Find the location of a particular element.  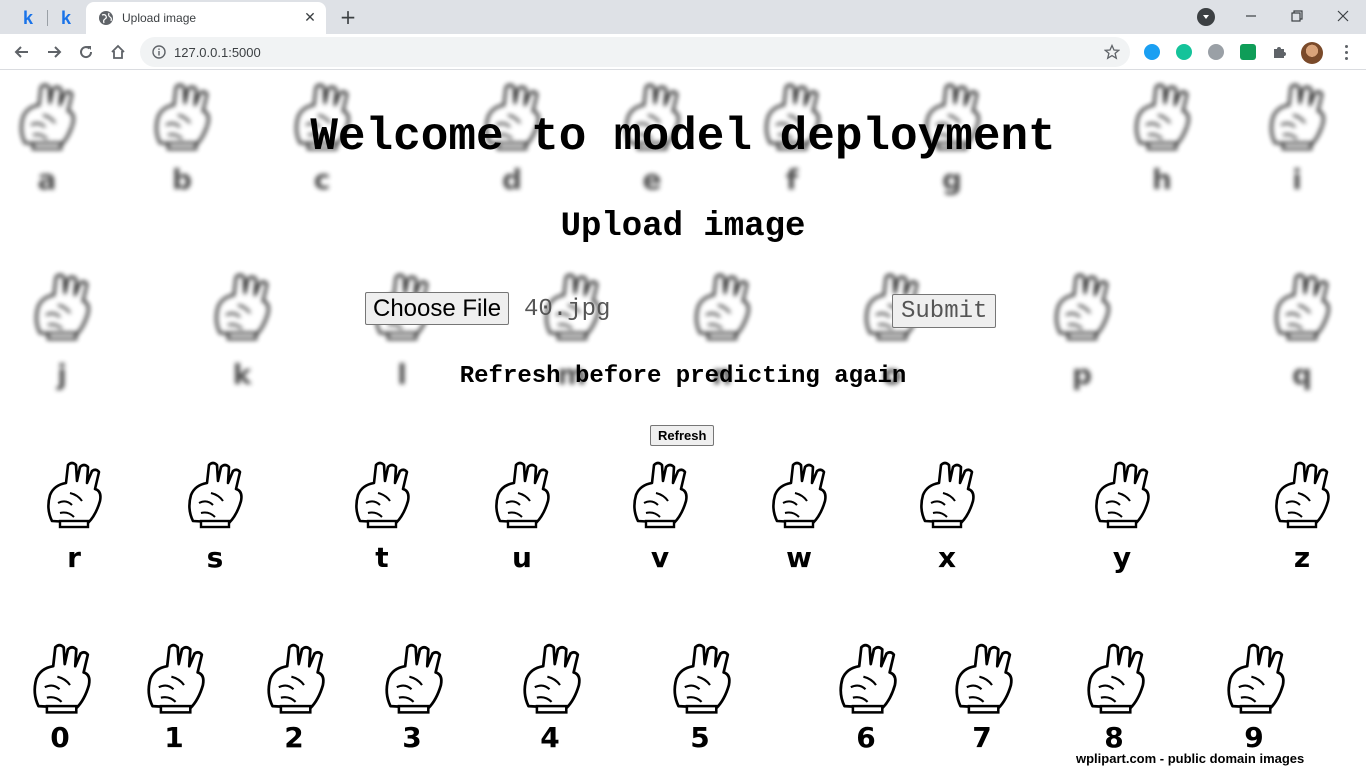

hand-sign-k-icon is located at coordinates (242, 307).